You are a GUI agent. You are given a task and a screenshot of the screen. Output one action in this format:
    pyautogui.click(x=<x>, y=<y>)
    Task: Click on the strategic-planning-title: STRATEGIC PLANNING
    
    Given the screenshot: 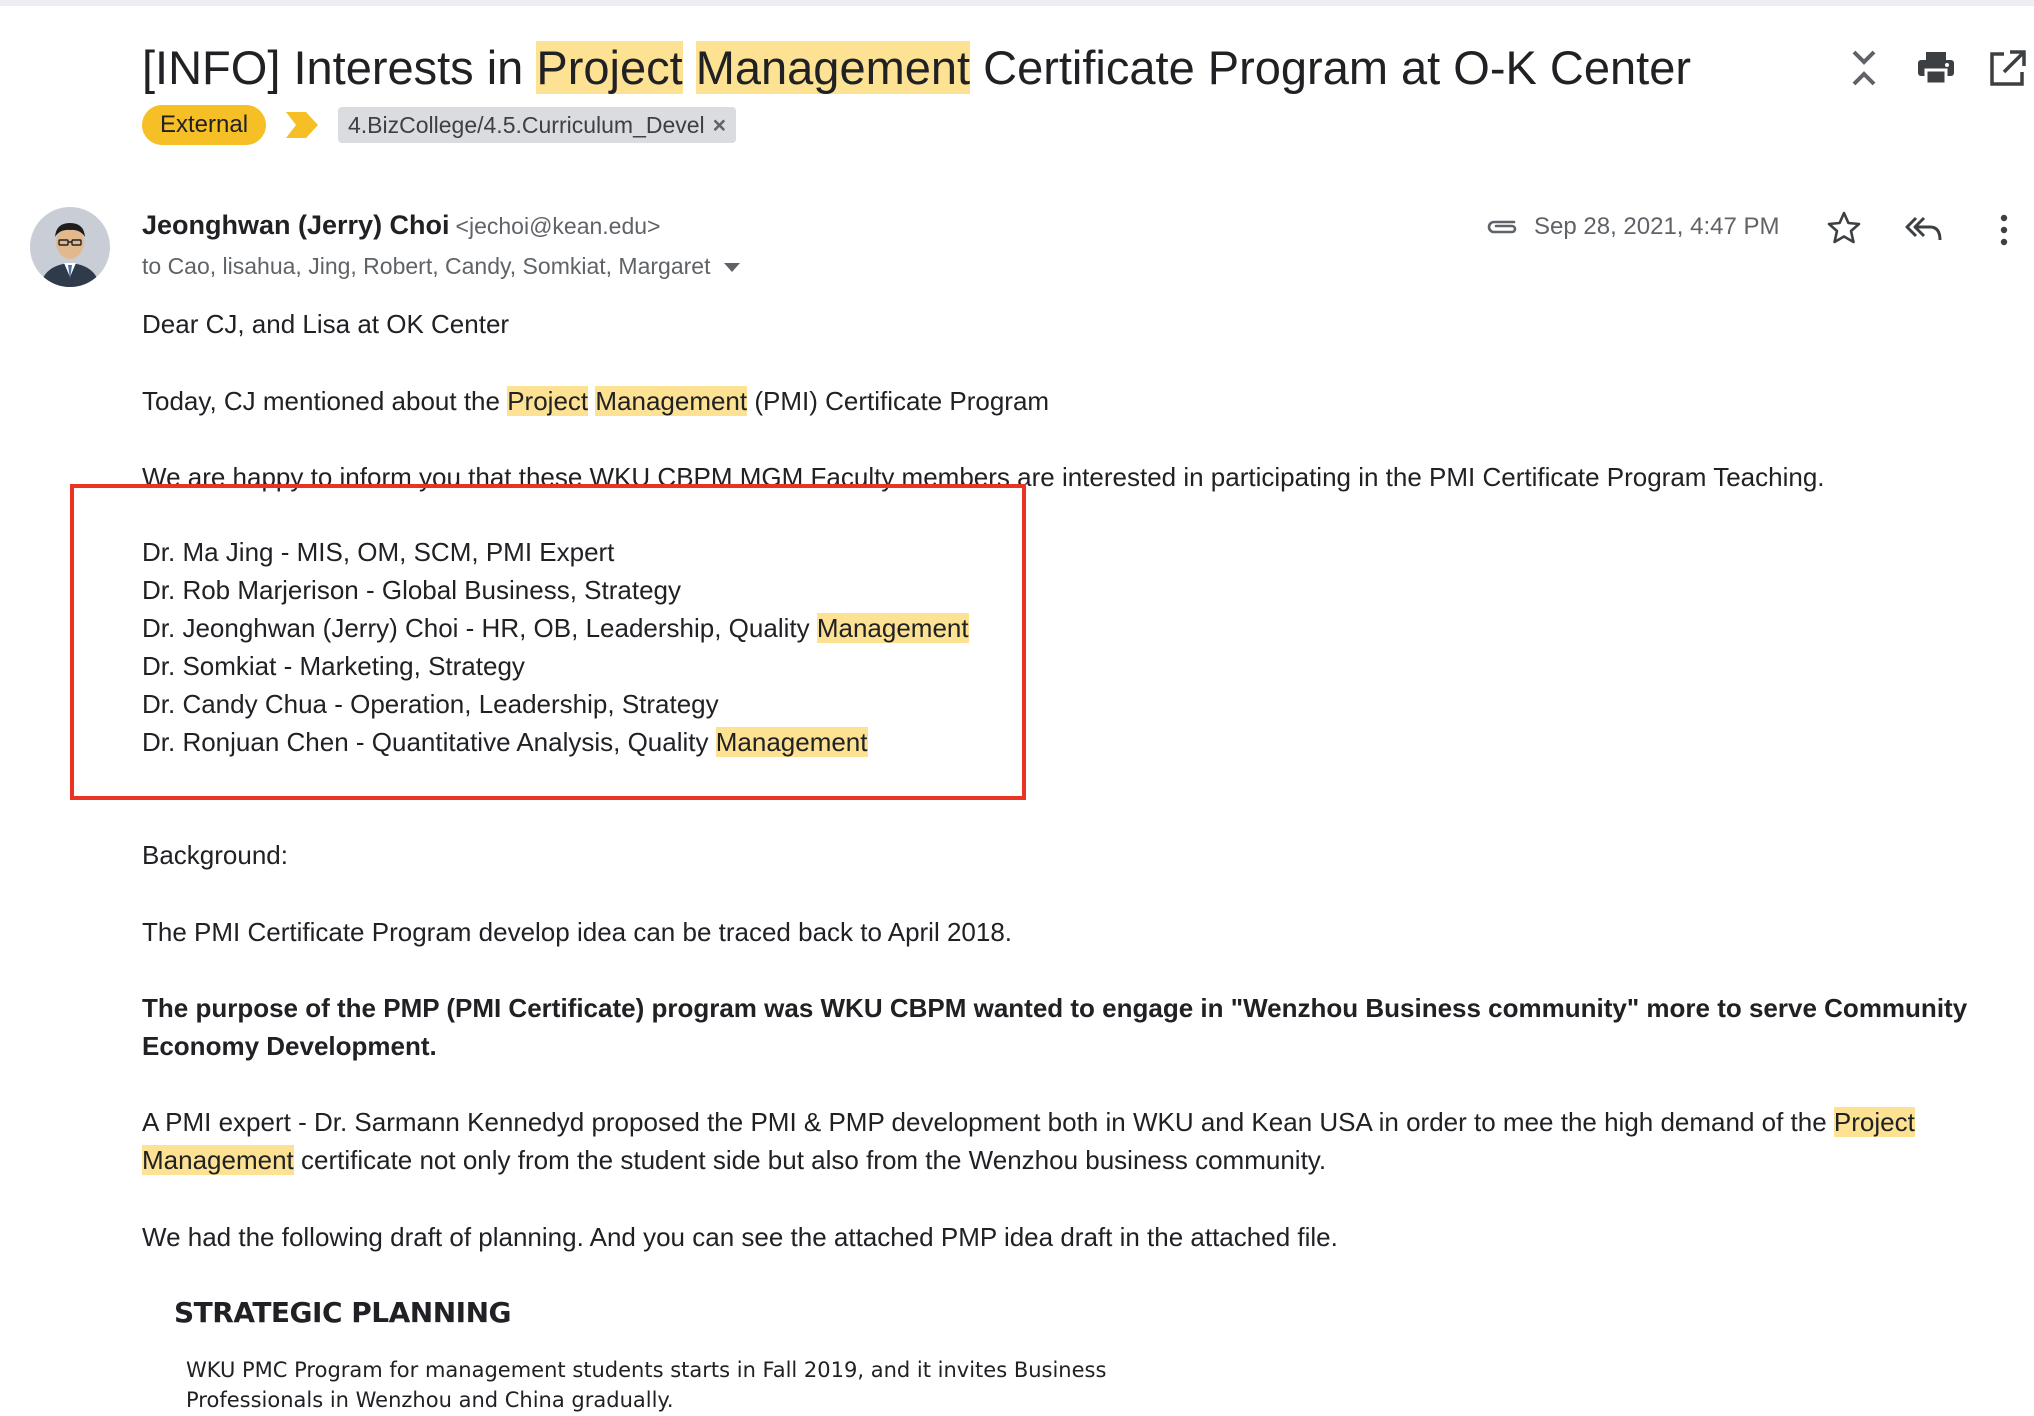 What is the action you would take?
    pyautogui.click(x=342, y=1312)
    